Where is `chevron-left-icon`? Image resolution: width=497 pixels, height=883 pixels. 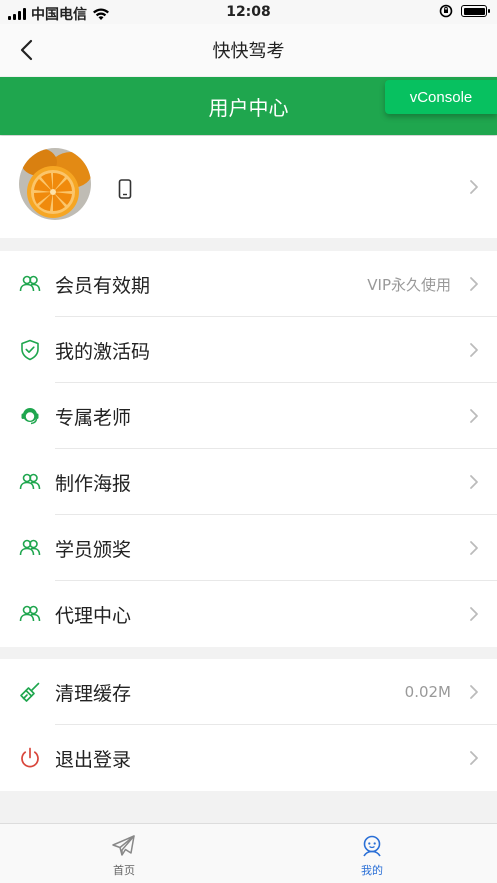
chevron-left-icon is located at coordinates (26, 50).